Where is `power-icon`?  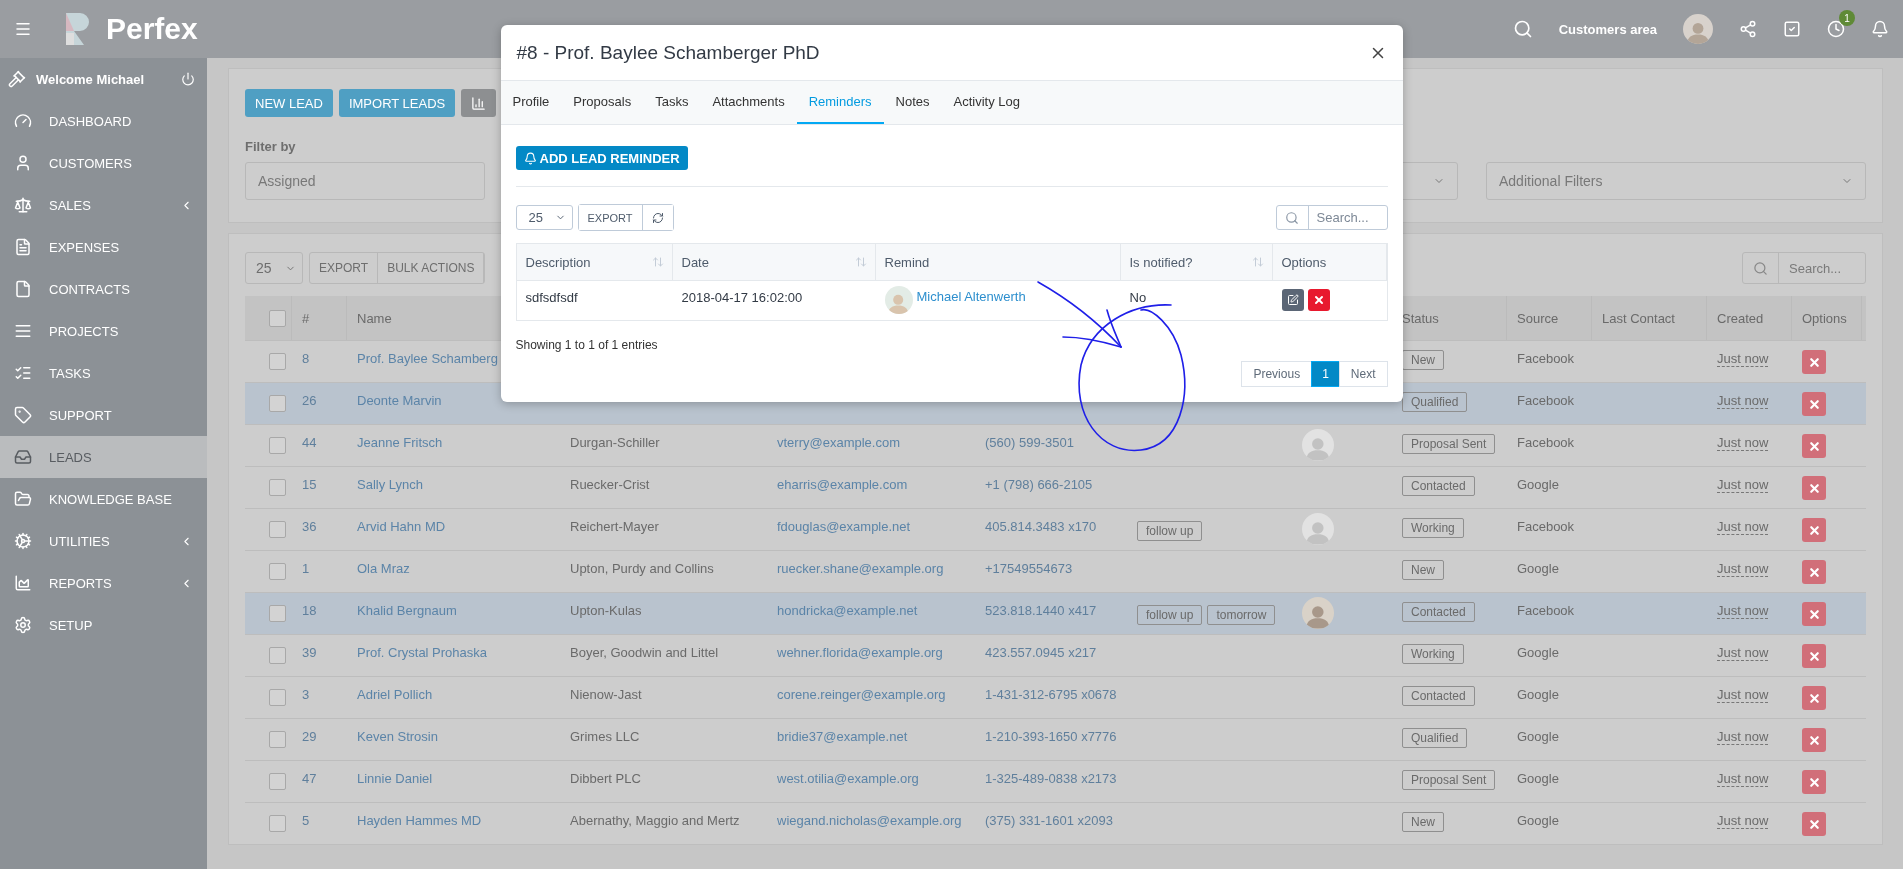 power-icon is located at coordinates (188, 79).